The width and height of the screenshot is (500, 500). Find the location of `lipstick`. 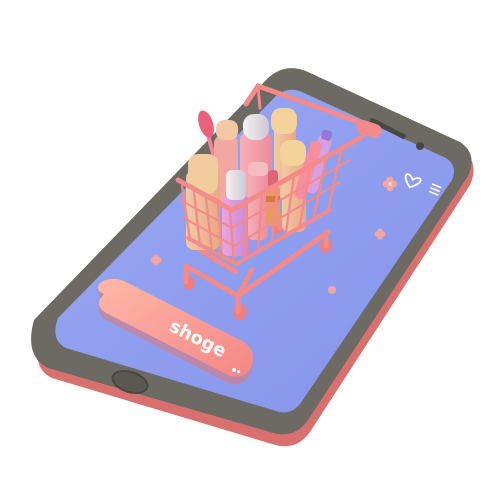

lipstick is located at coordinates (273, 198).